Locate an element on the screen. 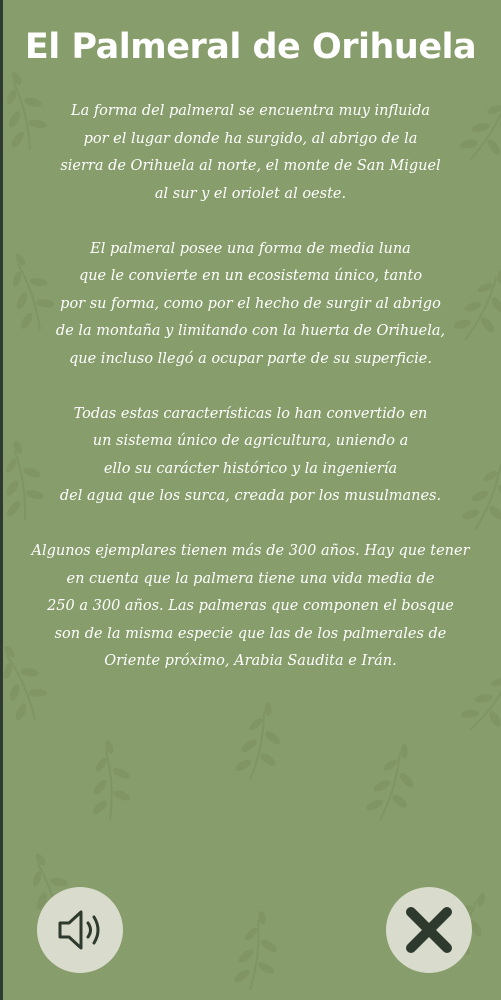 The width and height of the screenshot is (501, 1000). text-line: al sur y el oriolet al oeste. is located at coordinates (250, 193).